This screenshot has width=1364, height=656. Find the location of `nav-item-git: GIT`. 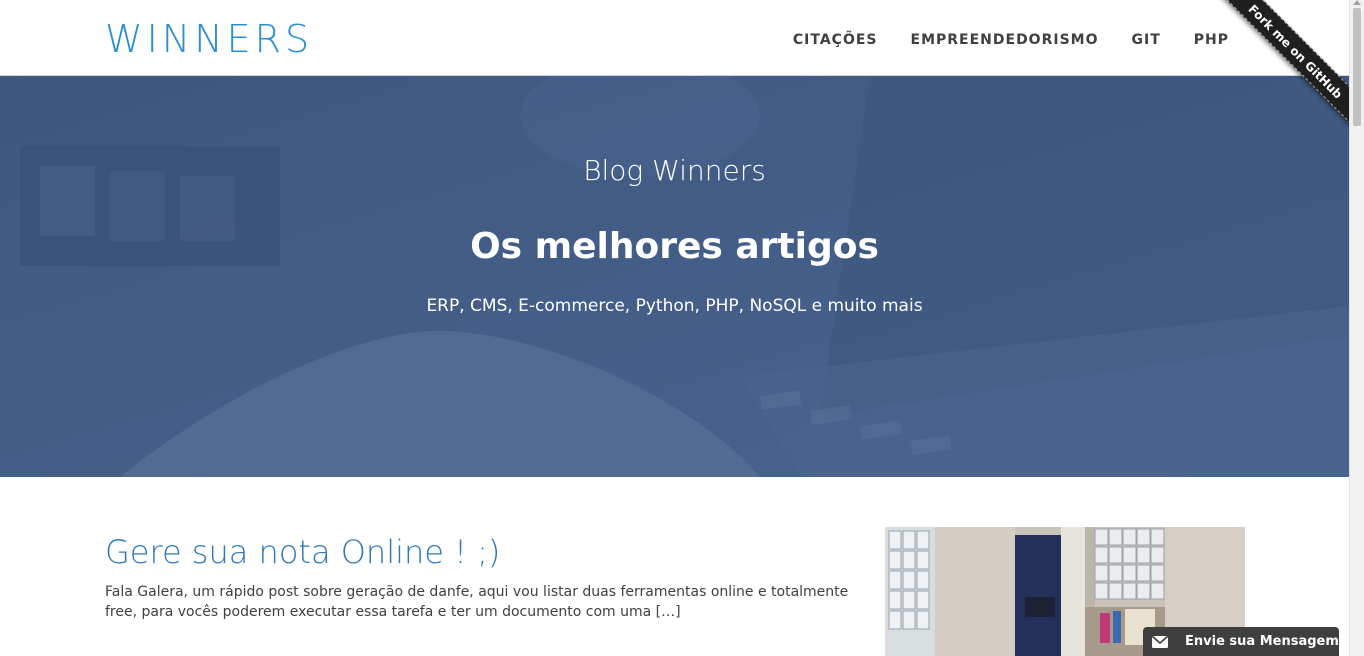

nav-item-git: GIT is located at coordinates (1146, 40).